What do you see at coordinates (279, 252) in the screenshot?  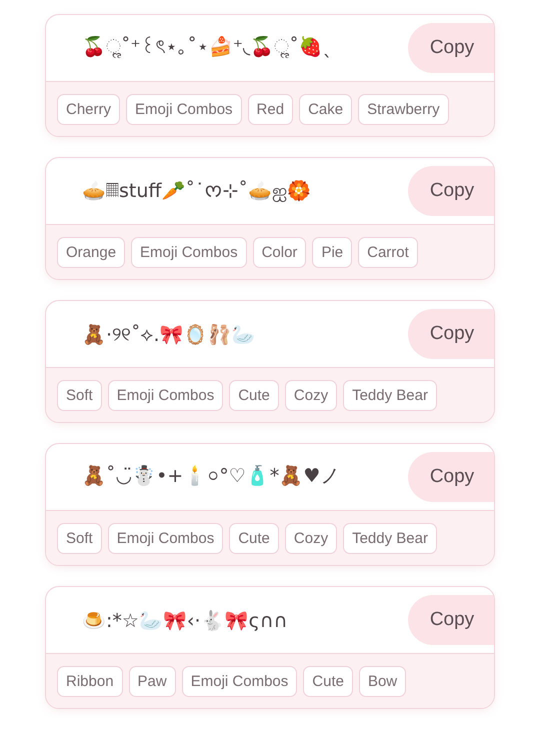 I see `tag-chip: Color` at bounding box center [279, 252].